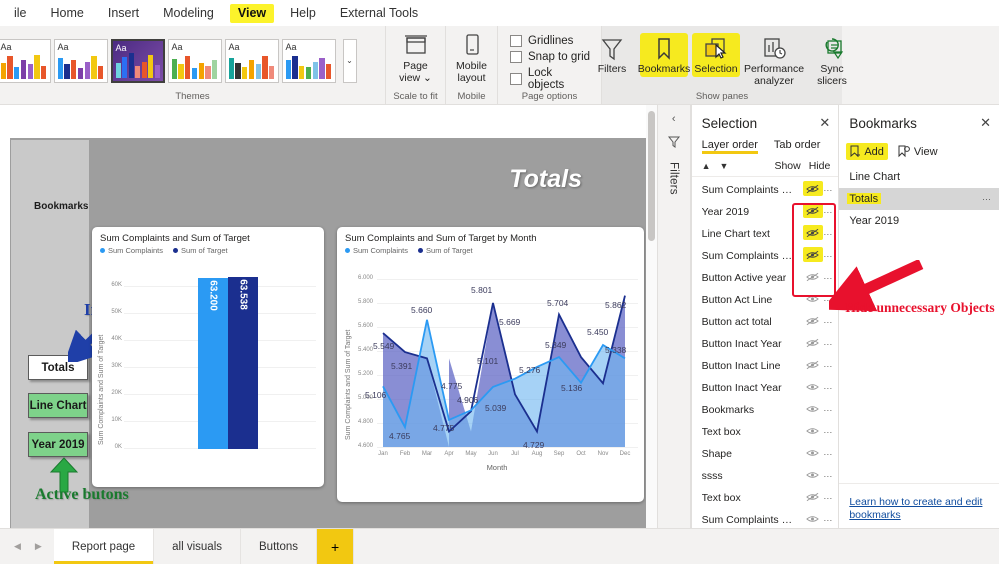 The image size is (999, 564). I want to click on bookmark-item-line-chart: Line Chart, so click(919, 177).